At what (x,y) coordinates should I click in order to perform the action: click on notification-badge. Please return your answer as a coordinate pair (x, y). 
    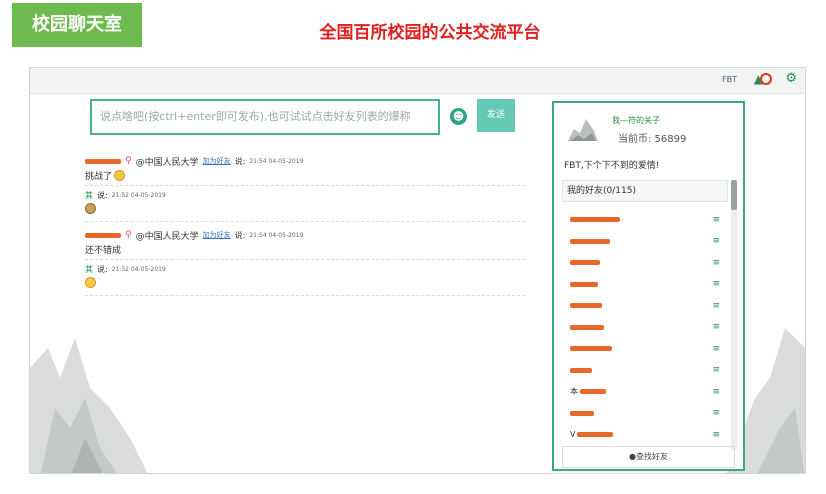
    Looking at the image, I should click on (766, 79).